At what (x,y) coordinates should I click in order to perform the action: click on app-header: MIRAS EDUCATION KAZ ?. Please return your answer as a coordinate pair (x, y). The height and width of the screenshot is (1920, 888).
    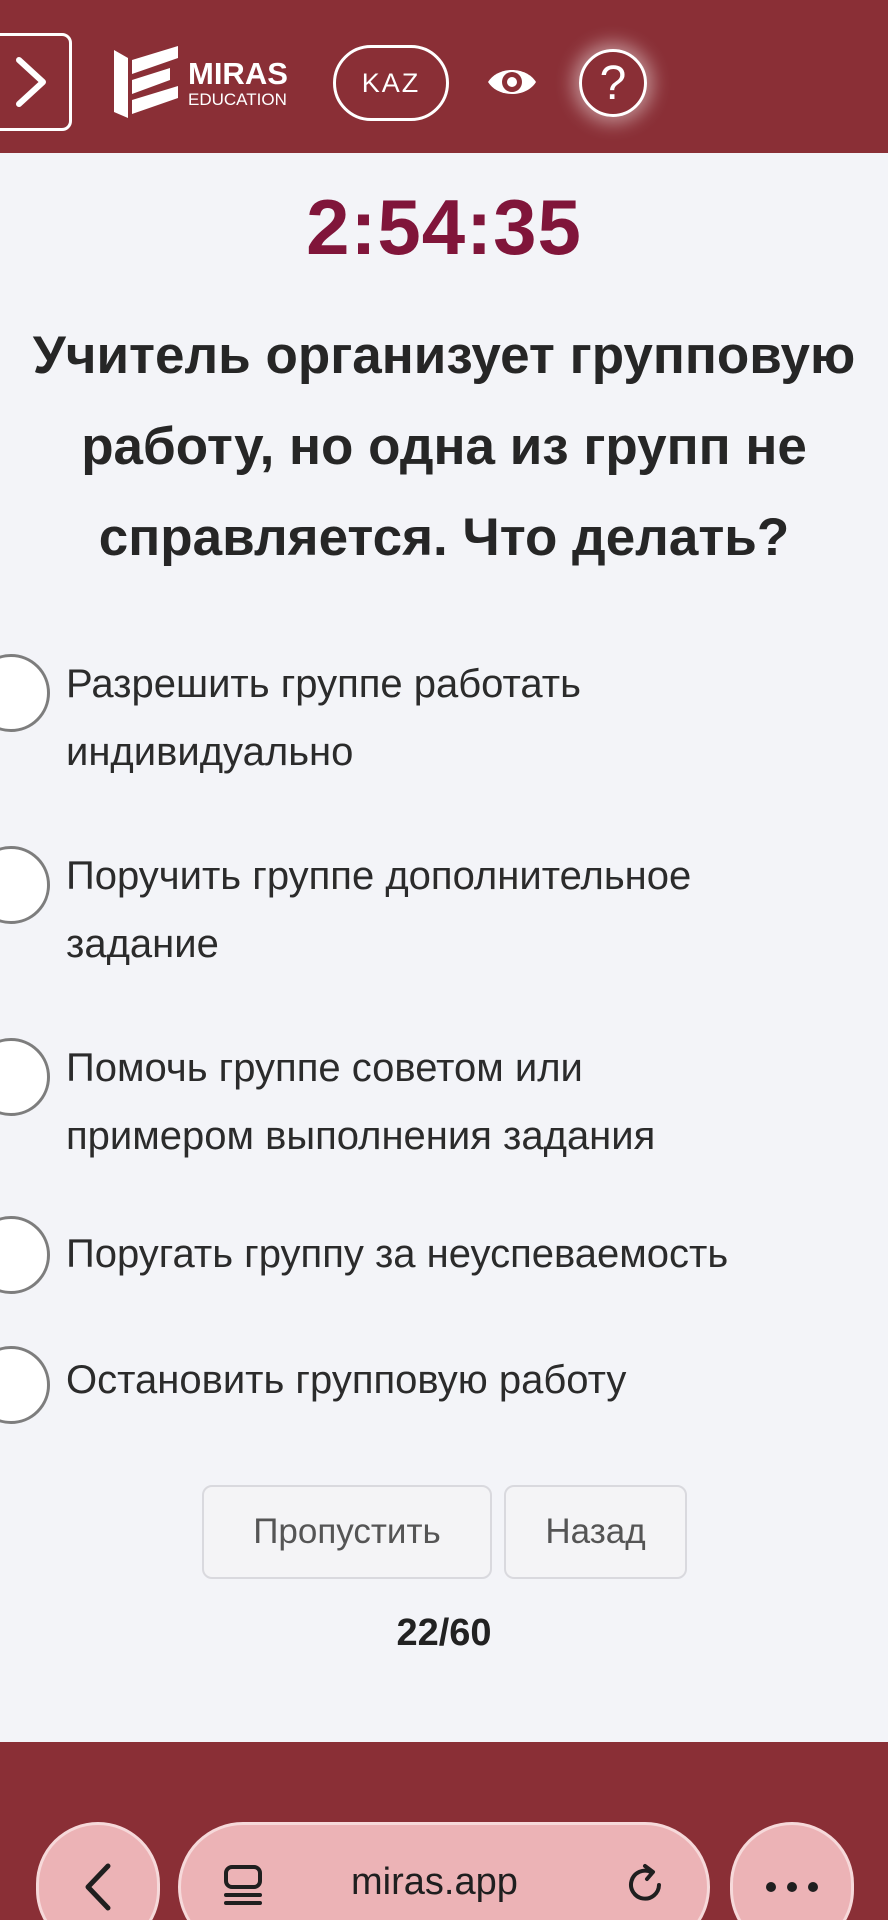
    Looking at the image, I should click on (444, 76).